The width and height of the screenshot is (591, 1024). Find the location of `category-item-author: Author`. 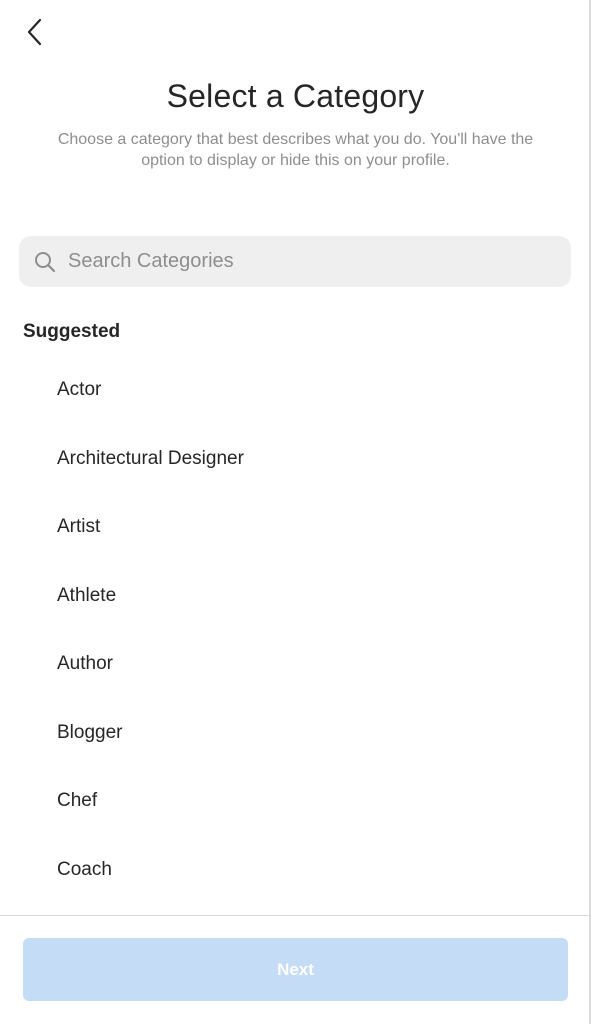

category-item-author: Author is located at coordinates (294, 664).